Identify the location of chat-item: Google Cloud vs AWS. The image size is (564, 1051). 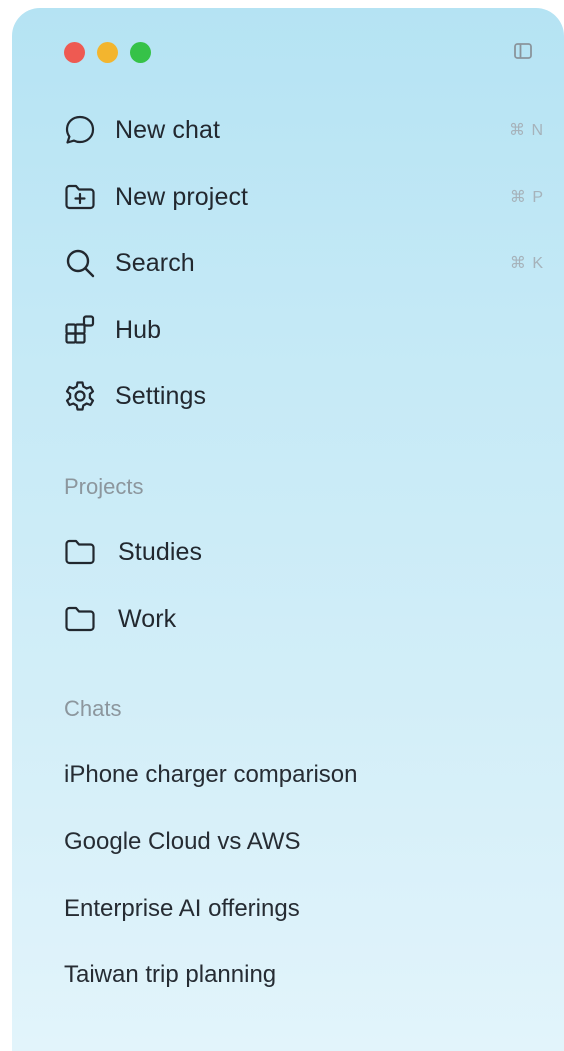
(182, 842).